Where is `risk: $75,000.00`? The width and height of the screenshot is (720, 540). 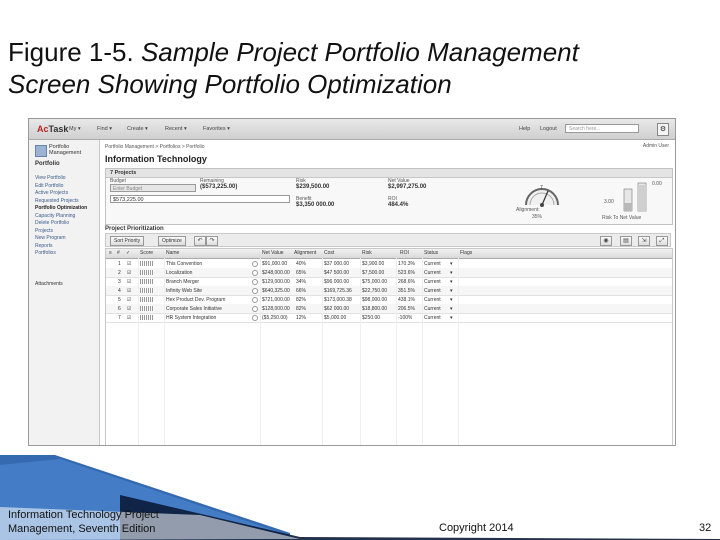
risk: $75,000.00 is located at coordinates (375, 281).